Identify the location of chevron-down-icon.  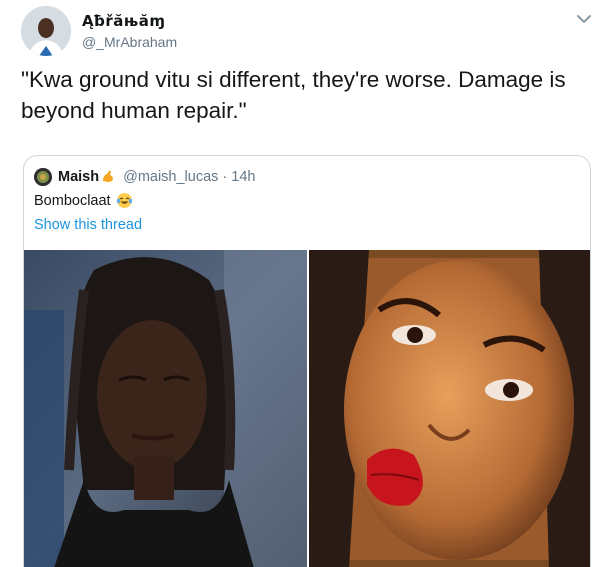
(584, 19).